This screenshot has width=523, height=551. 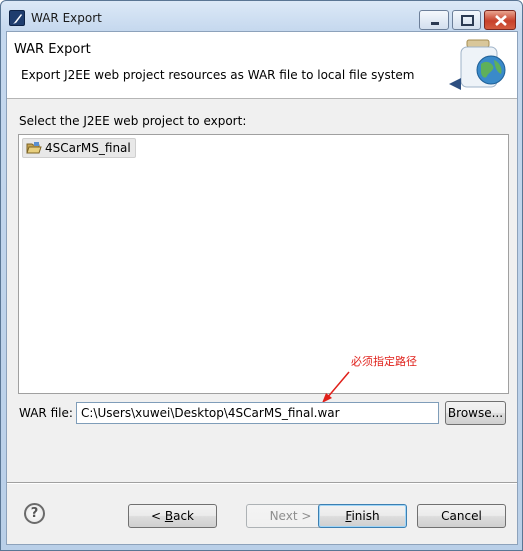 I want to click on minimize-button, so click(x=434, y=20).